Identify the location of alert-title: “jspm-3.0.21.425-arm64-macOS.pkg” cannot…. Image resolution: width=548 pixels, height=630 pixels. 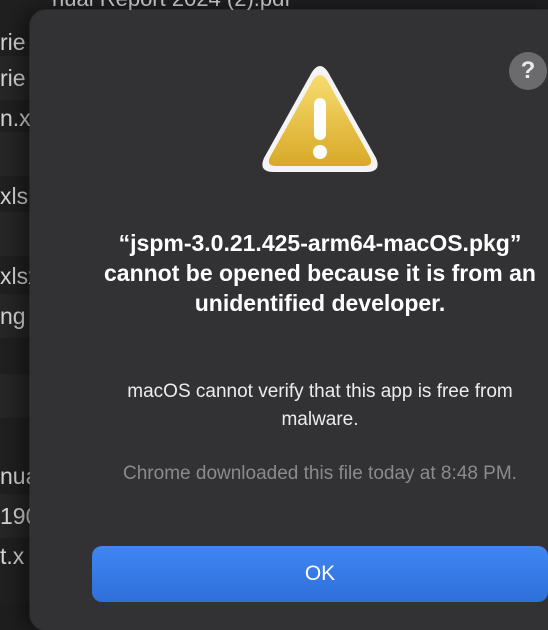
(320, 273).